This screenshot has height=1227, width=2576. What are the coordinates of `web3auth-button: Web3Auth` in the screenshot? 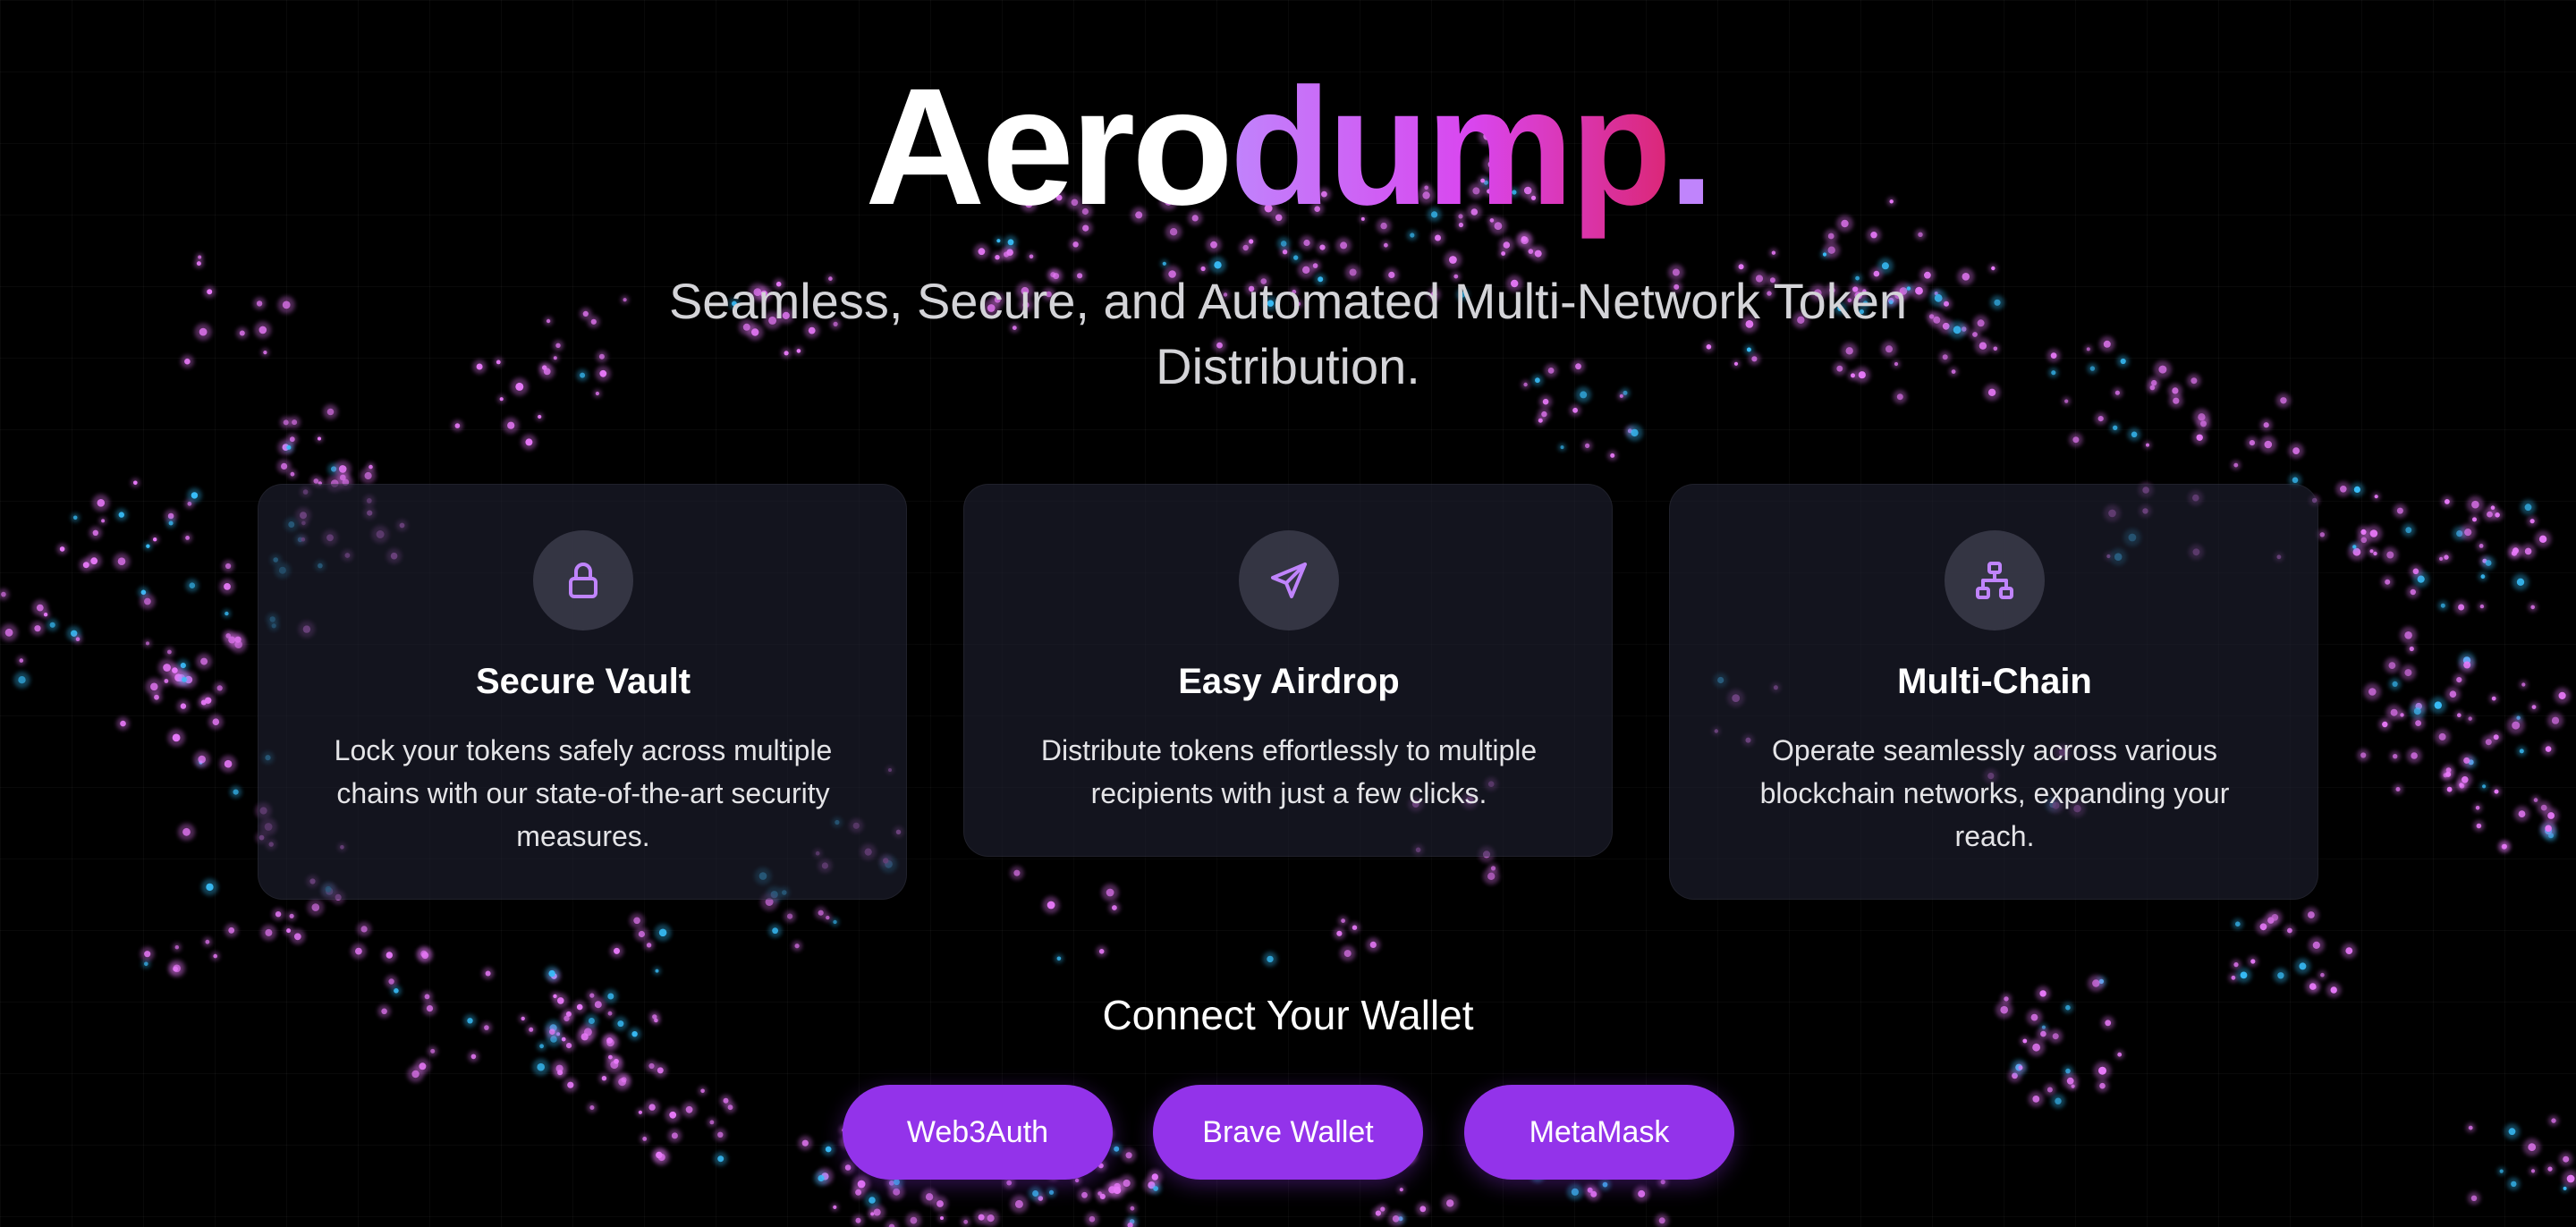 It's located at (978, 1132).